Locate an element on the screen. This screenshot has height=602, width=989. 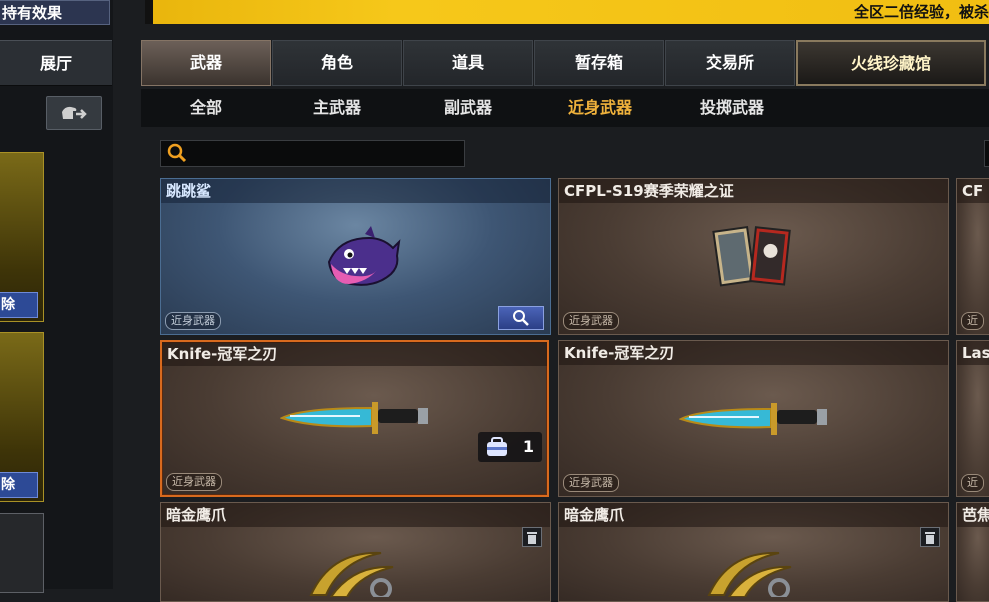
item-card: 跳跳鲨 近身武器 is located at coordinates (355, 256).